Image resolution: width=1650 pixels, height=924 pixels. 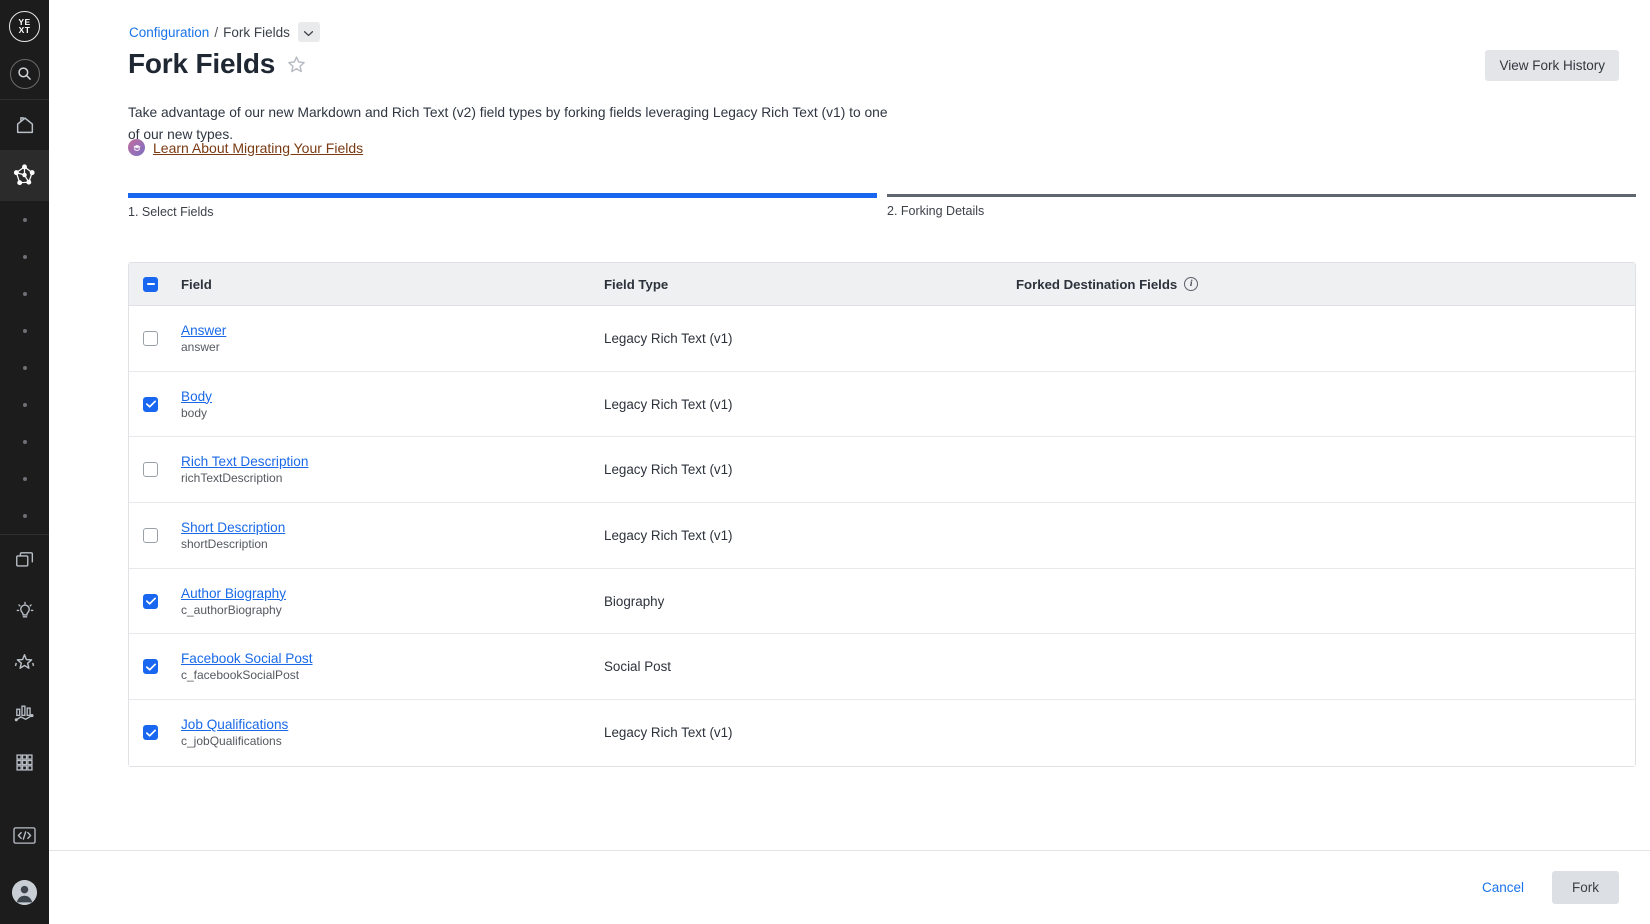 What do you see at coordinates (231, 741) in the screenshot?
I see `field-api-name: c_jobQualifications` at bounding box center [231, 741].